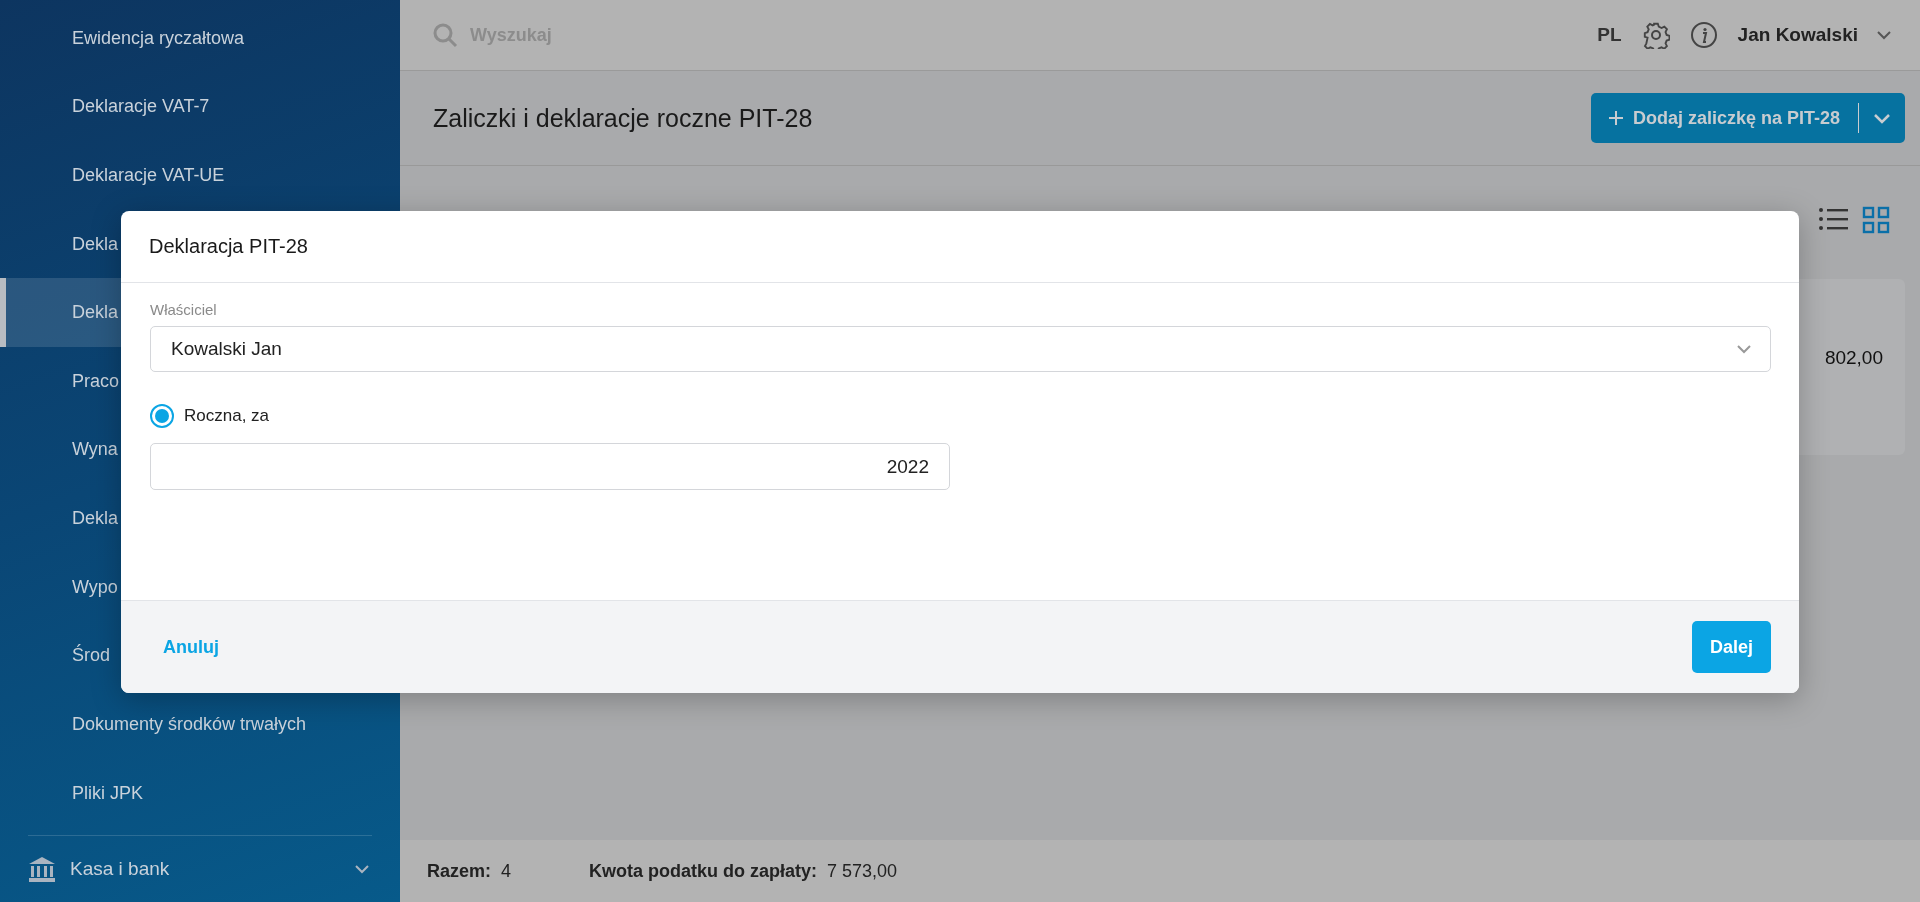 This screenshot has height=902, width=1920. What do you see at coordinates (148, 175) in the screenshot?
I see `sidebar-item: Deklaracje VAT-UE` at bounding box center [148, 175].